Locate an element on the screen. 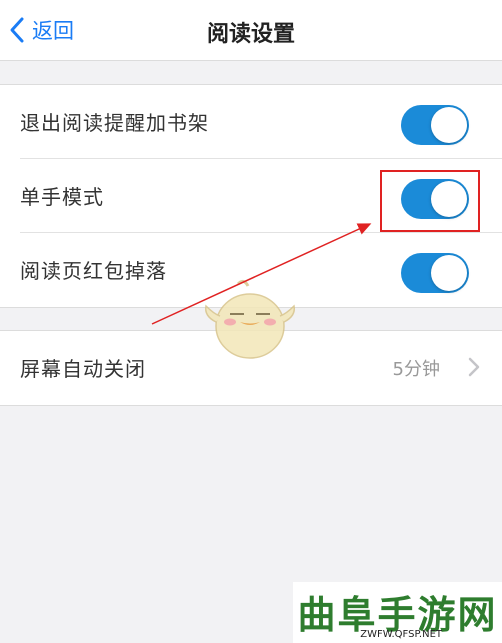 Image resolution: width=502 pixels, height=643 pixels. red-packet-drop-toggle is located at coordinates (435, 273).